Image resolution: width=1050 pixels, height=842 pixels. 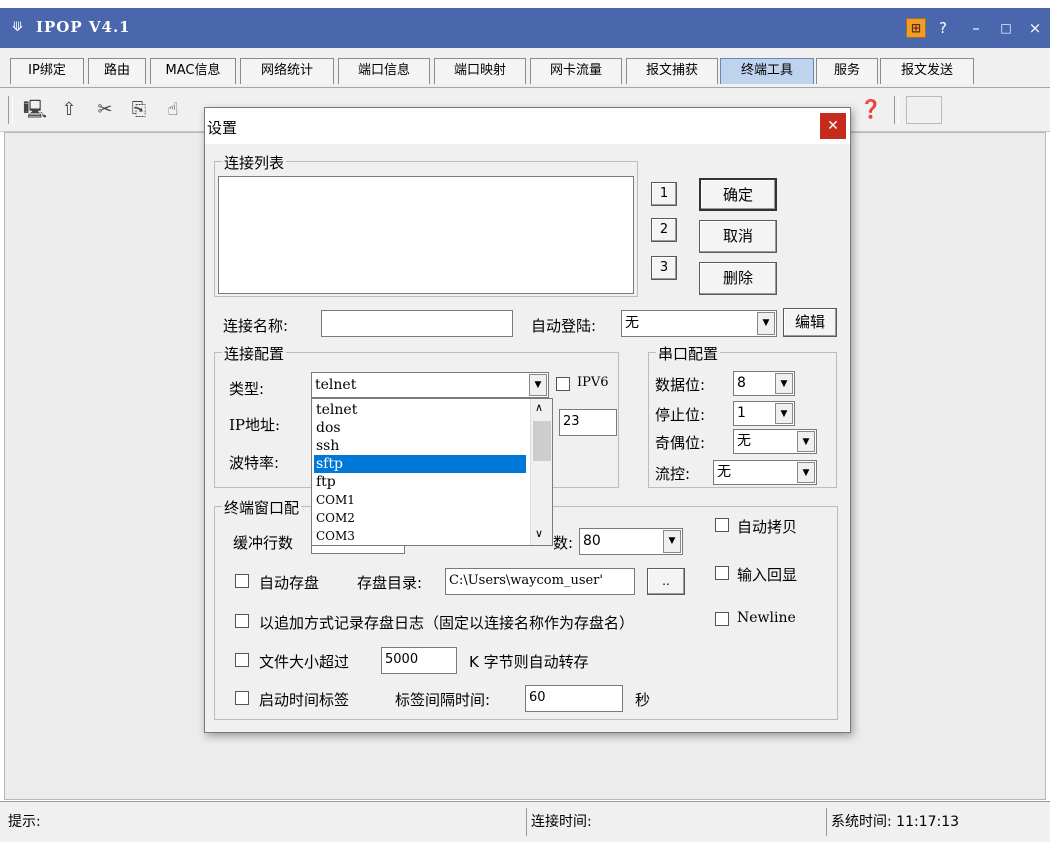 I want to click on edit-button: 编辑, so click(x=810, y=322).